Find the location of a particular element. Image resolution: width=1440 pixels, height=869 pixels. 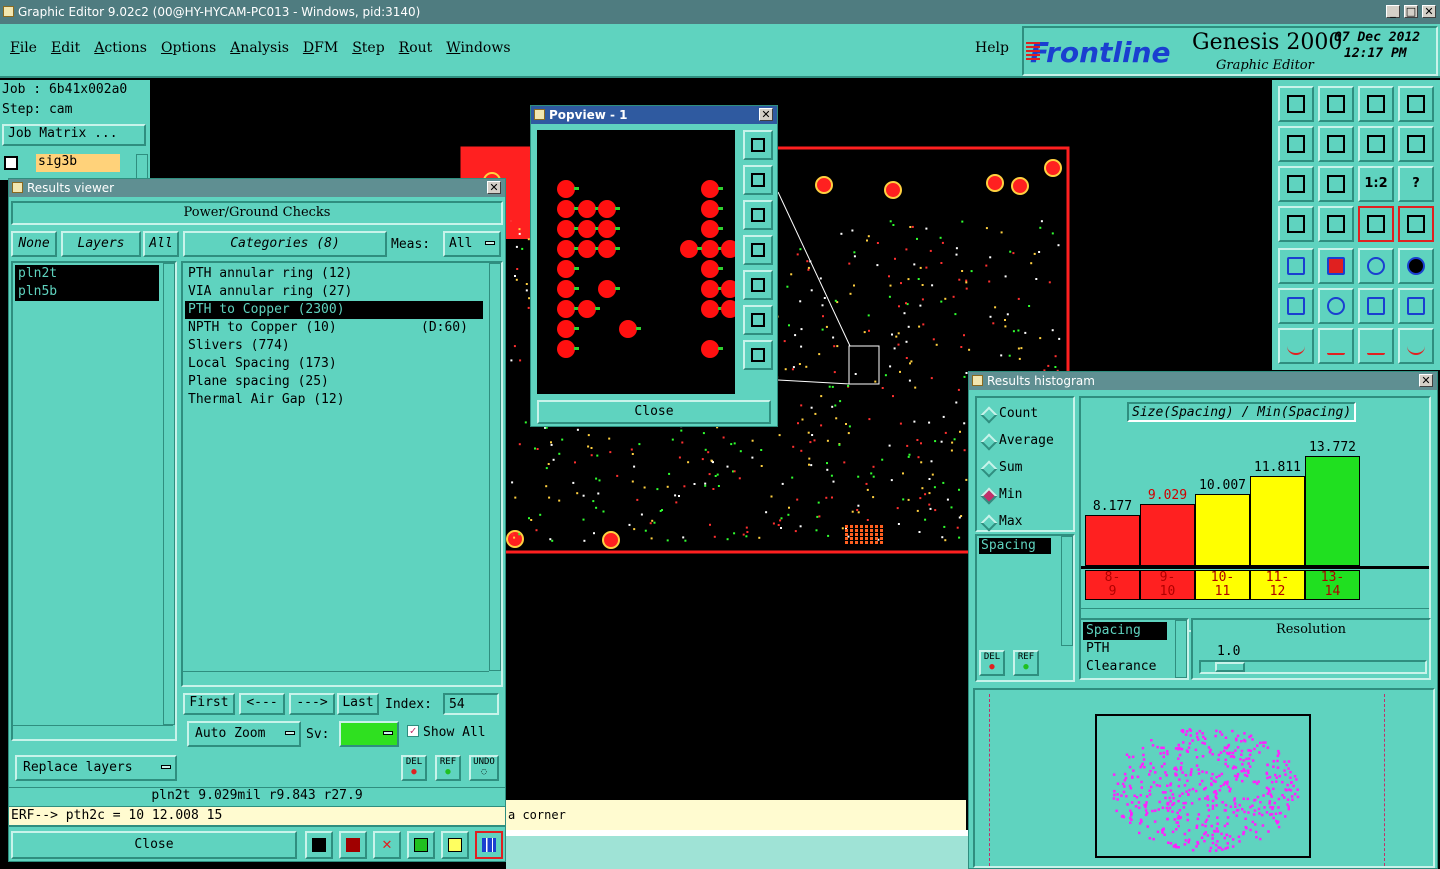

categories-button: Categories (8) is located at coordinates (285, 244).